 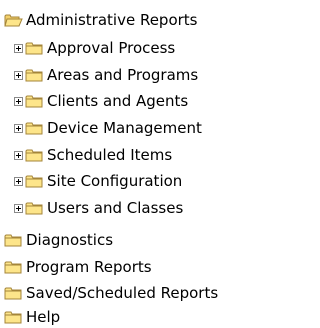 I want to click on tree-node-label: Approval Process, so click(x=111, y=48).